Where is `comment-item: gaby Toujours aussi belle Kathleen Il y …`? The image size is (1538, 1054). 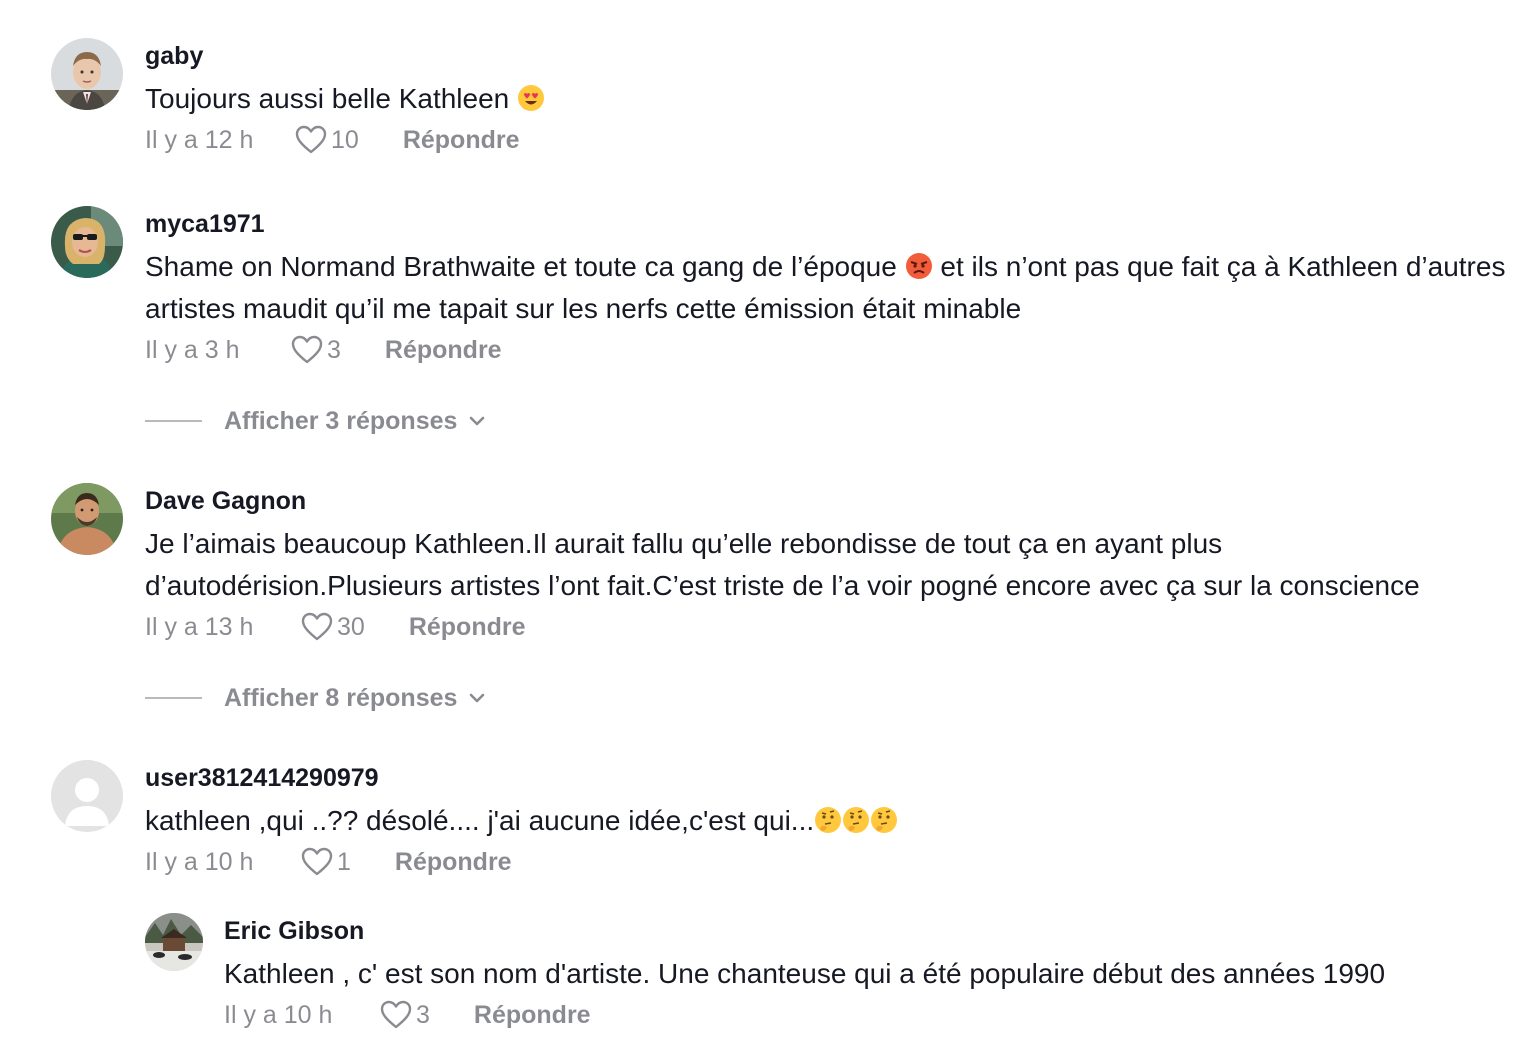 comment-item: gaby Toujours aussi belle Kathleen Il y … is located at coordinates (784, 98).